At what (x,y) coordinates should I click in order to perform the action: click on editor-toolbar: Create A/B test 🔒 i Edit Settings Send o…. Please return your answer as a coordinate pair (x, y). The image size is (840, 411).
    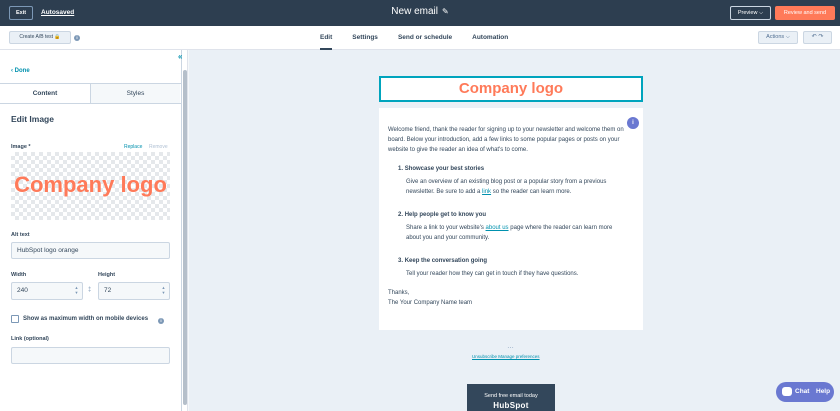
    Looking at the image, I should click on (420, 38).